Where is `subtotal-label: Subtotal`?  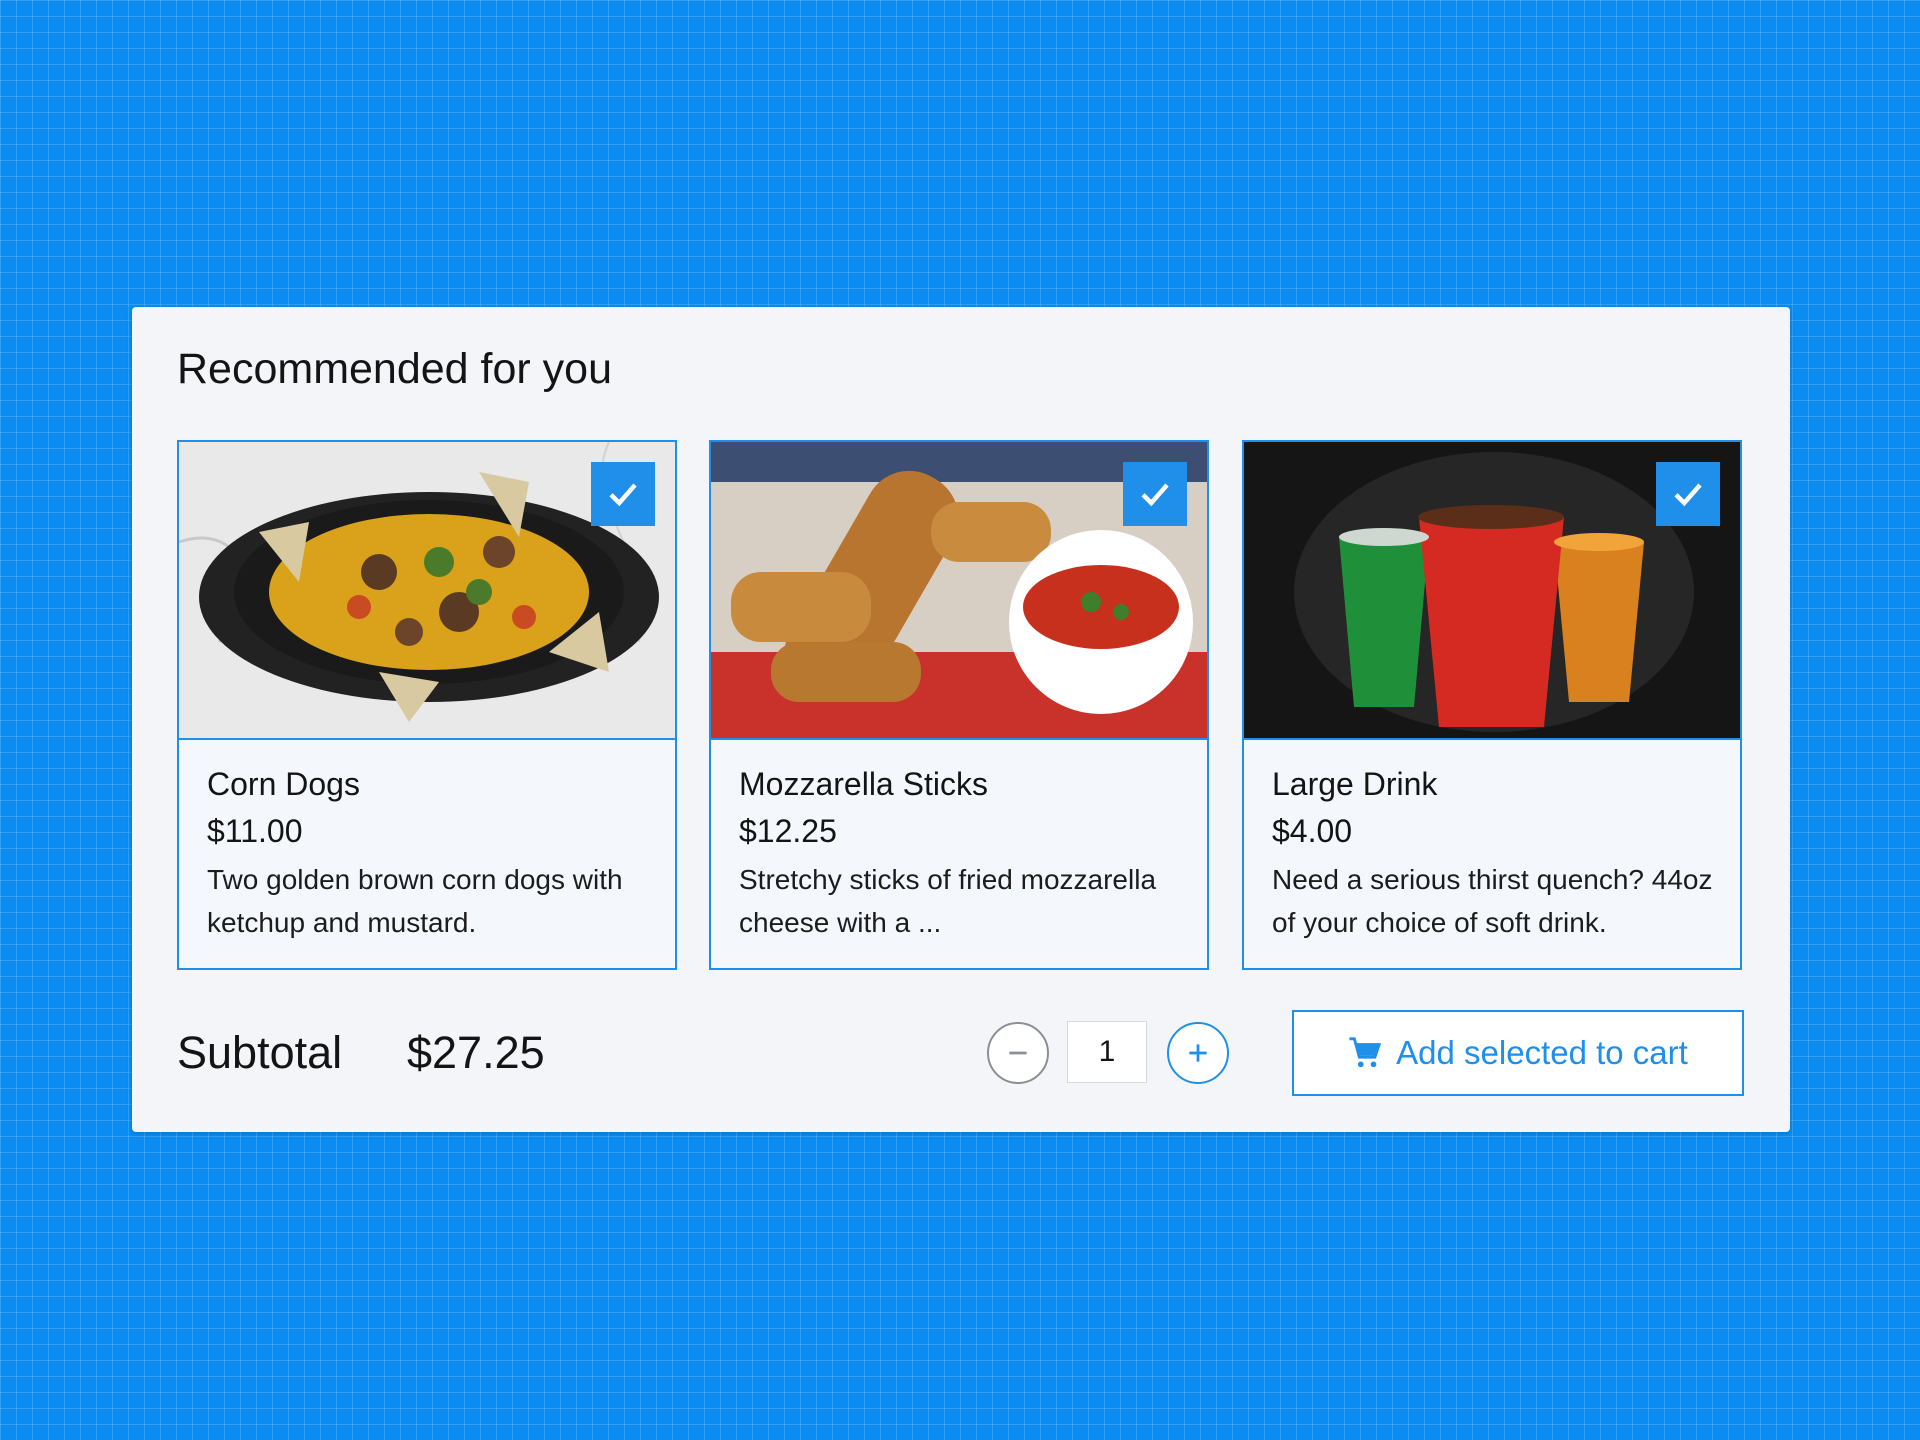 subtotal-label: Subtotal is located at coordinates (260, 1052).